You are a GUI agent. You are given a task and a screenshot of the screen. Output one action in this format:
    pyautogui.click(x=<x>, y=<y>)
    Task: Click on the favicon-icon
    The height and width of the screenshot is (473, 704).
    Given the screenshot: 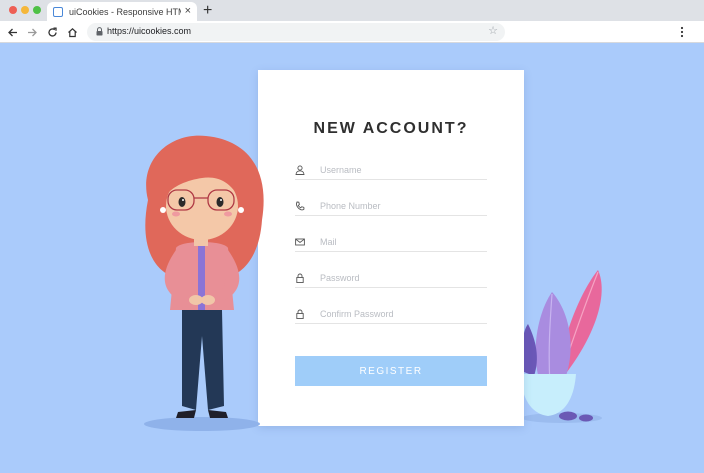 What is the action you would take?
    pyautogui.click(x=58, y=11)
    